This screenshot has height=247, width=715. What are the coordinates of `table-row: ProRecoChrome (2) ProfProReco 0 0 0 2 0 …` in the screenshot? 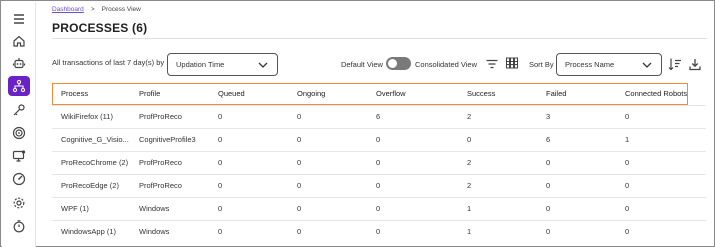 It's located at (379, 162).